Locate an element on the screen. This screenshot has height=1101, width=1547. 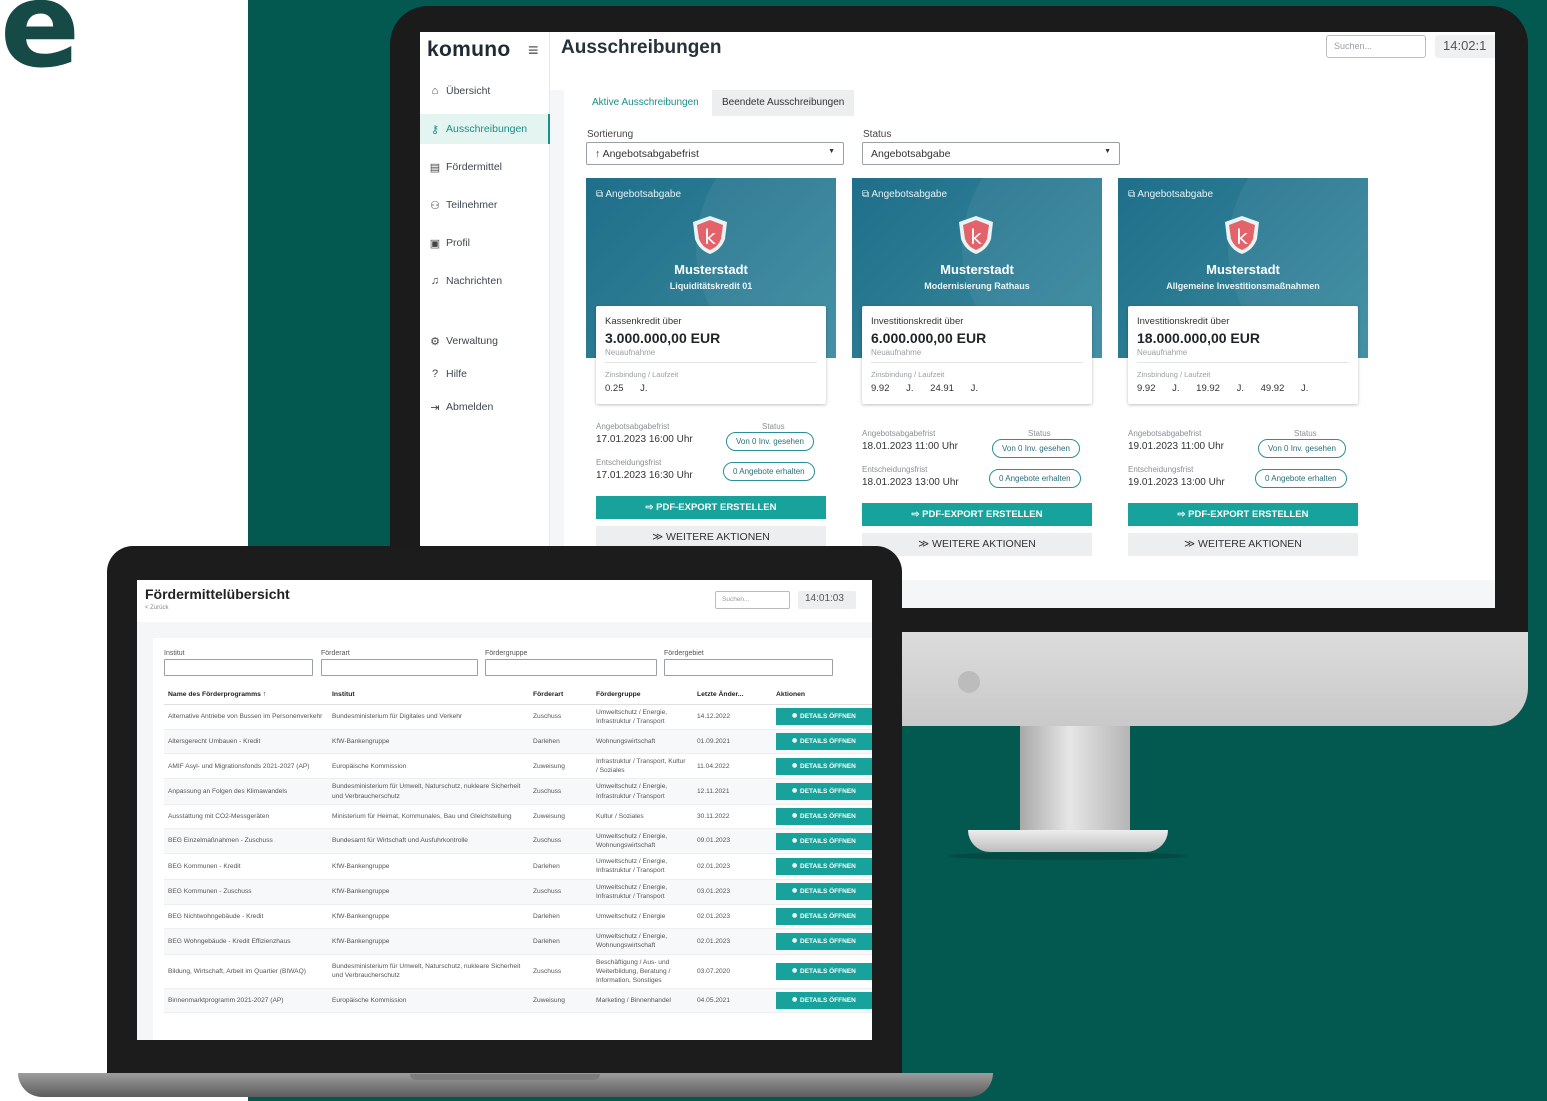
cell-last-changed: 12.11.2021 is located at coordinates (732, 791).